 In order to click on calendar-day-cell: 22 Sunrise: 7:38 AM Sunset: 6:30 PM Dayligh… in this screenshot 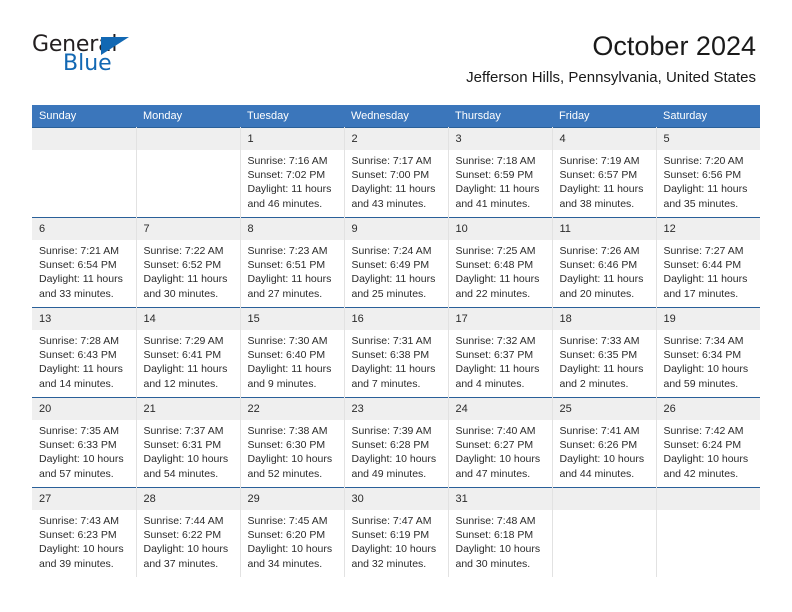, I will do `click(292, 442)`.